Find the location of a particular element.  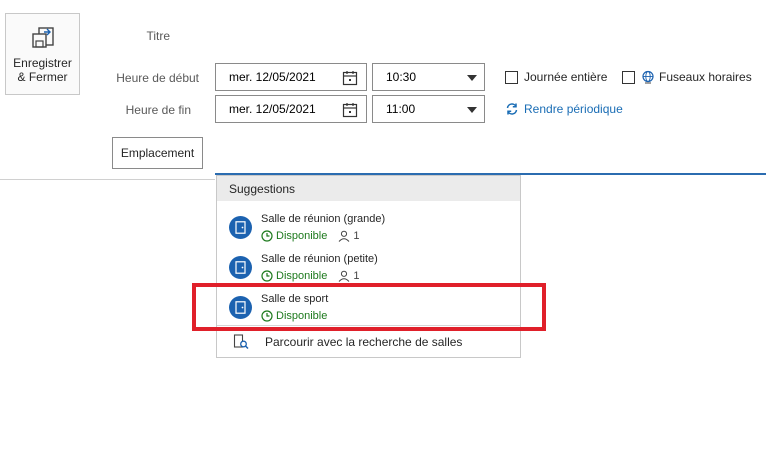

browse-rooms-label: Parcourir avec la recherche de salles is located at coordinates (364, 342).